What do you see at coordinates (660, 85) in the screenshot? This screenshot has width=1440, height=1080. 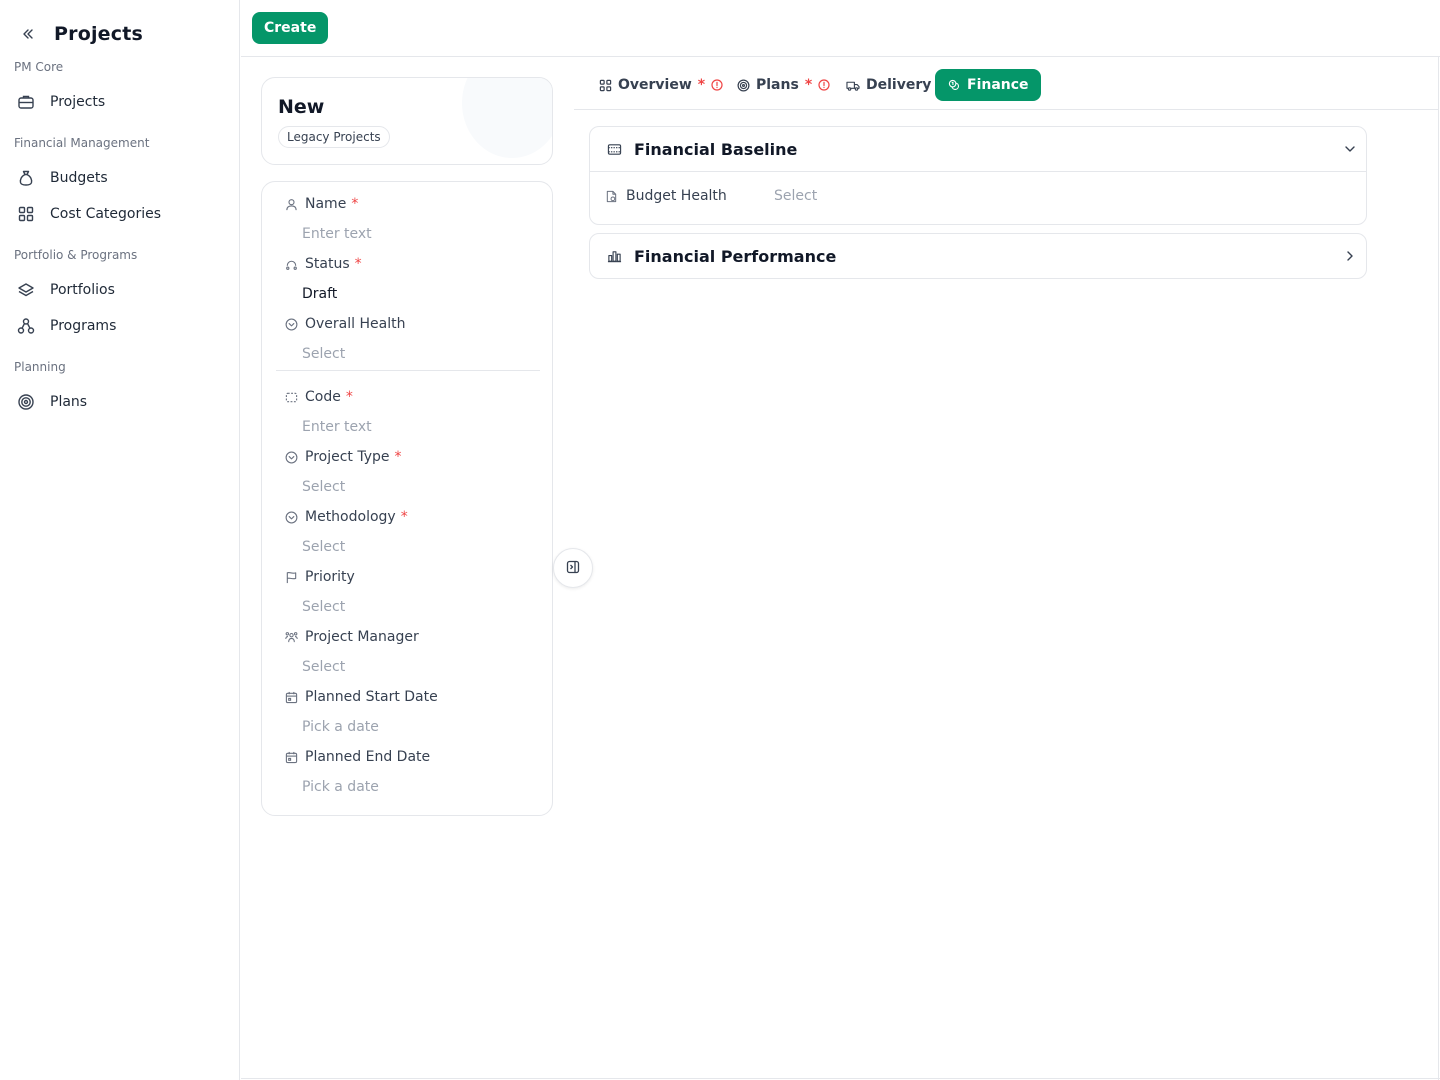 I see `tab-overview: Overview *` at bounding box center [660, 85].